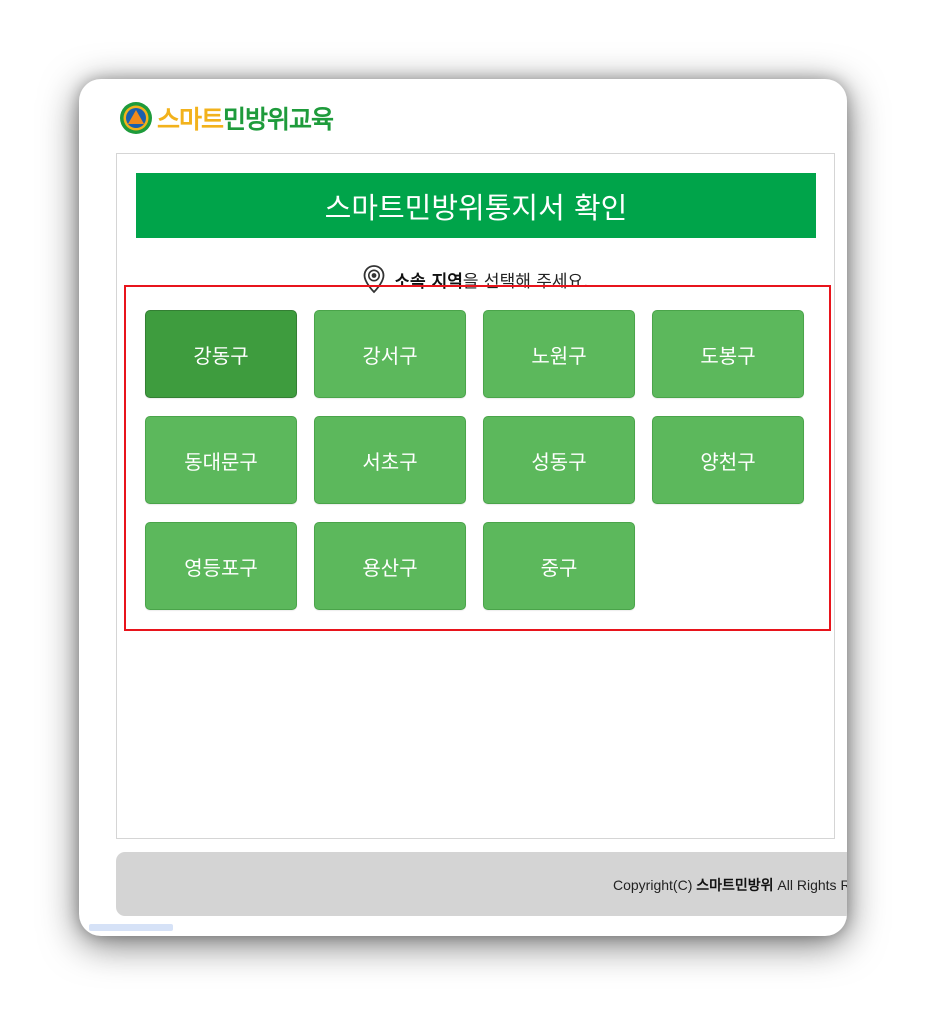 The width and height of the screenshot is (928, 1017). I want to click on copyright-prefix: Copyright(C), so click(655, 885).